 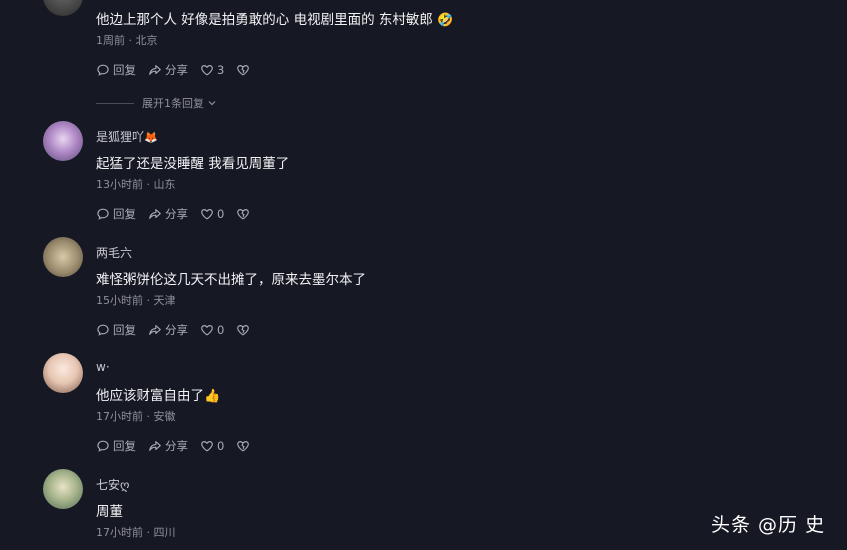 I want to click on comment-author: 七安ღ, so click(x=112, y=484).